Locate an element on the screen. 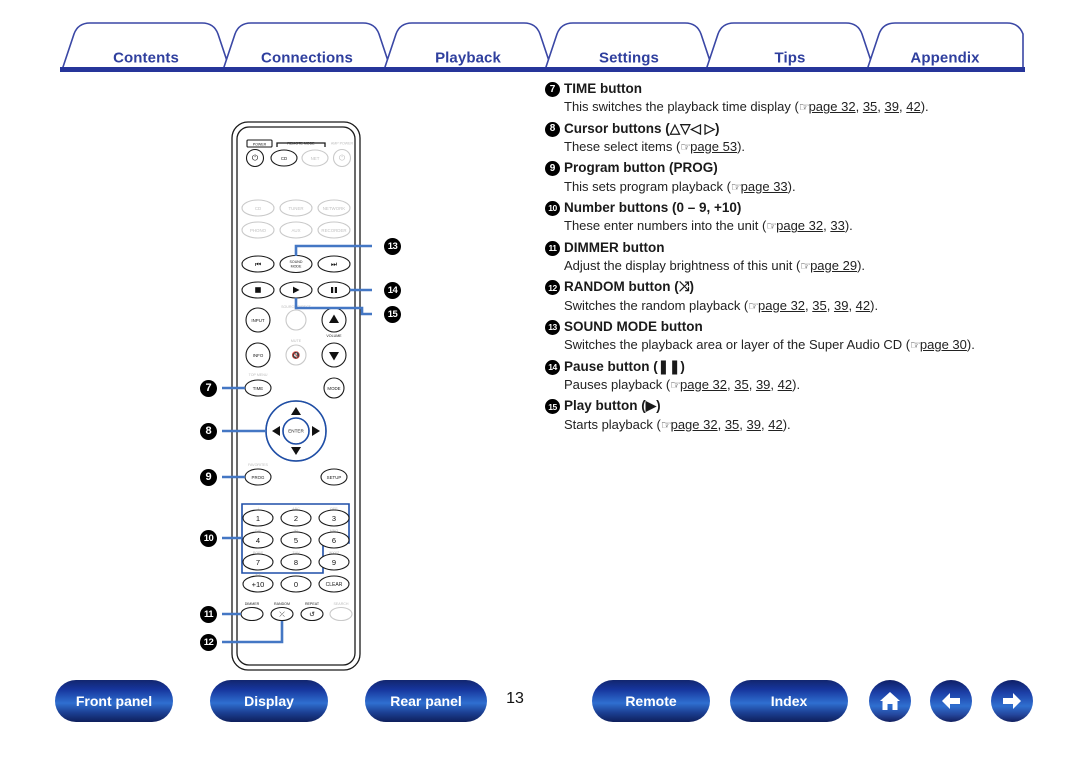 The image size is (1080, 761). svg-text: 6 is located at coordinates (334, 540).